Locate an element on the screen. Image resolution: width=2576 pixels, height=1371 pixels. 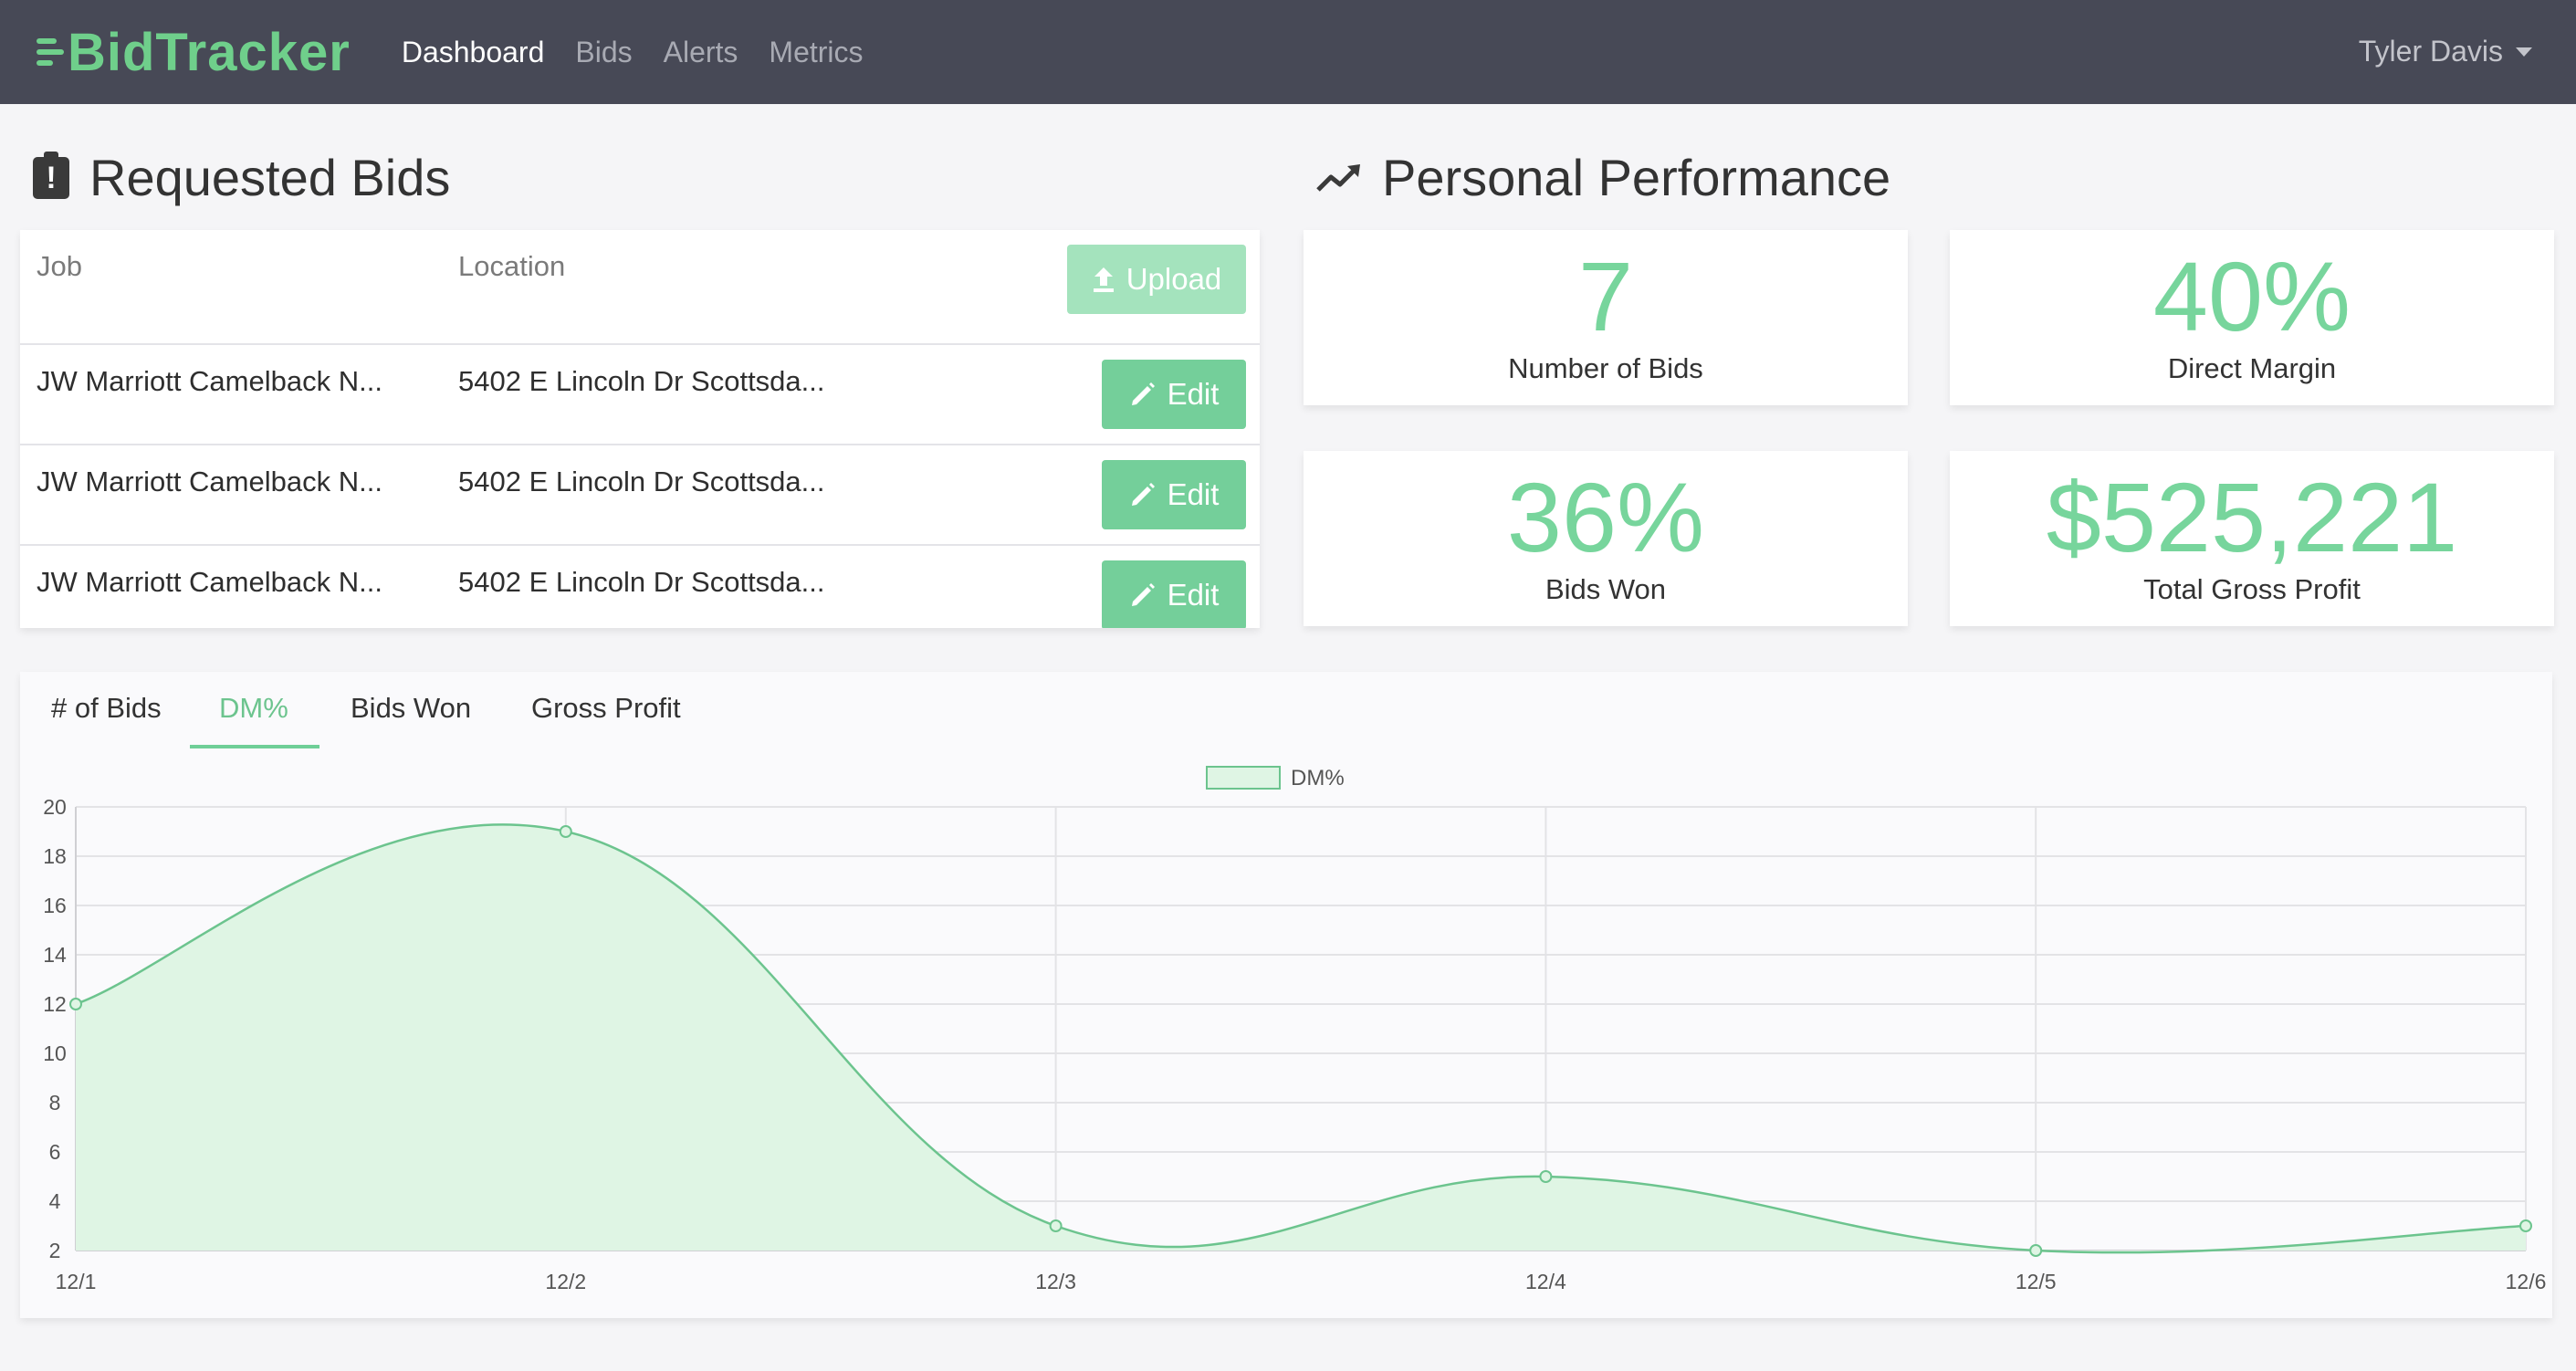
x-tick-label: 12/3 is located at coordinates (1055, 1281).